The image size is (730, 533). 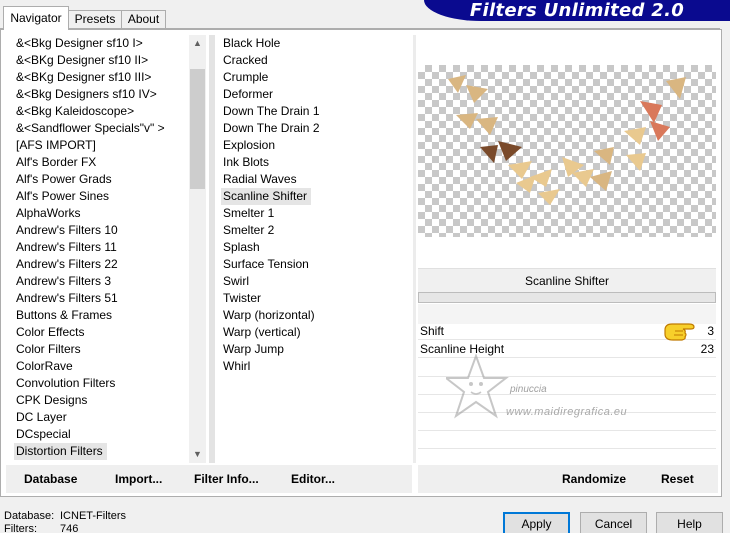 What do you see at coordinates (49, 213) in the screenshot?
I see `category-item: AlphaWorks` at bounding box center [49, 213].